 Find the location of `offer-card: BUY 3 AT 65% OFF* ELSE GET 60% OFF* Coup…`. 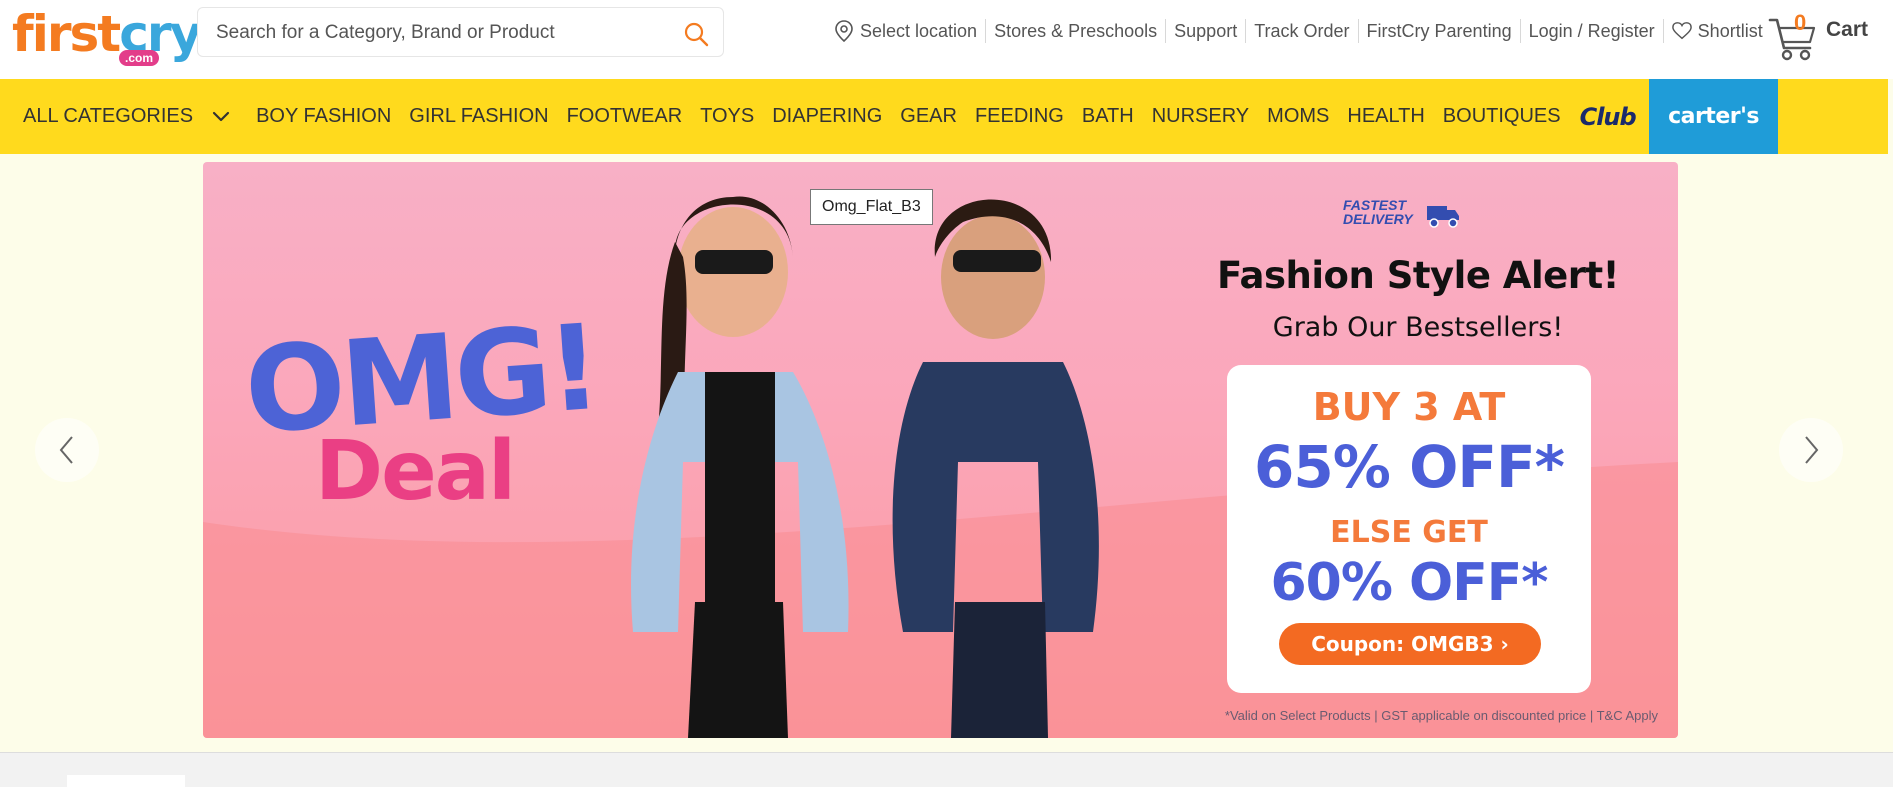

offer-card: BUY 3 AT 65% OFF* ELSE GET 60% OFF* Coup… is located at coordinates (1409, 529).